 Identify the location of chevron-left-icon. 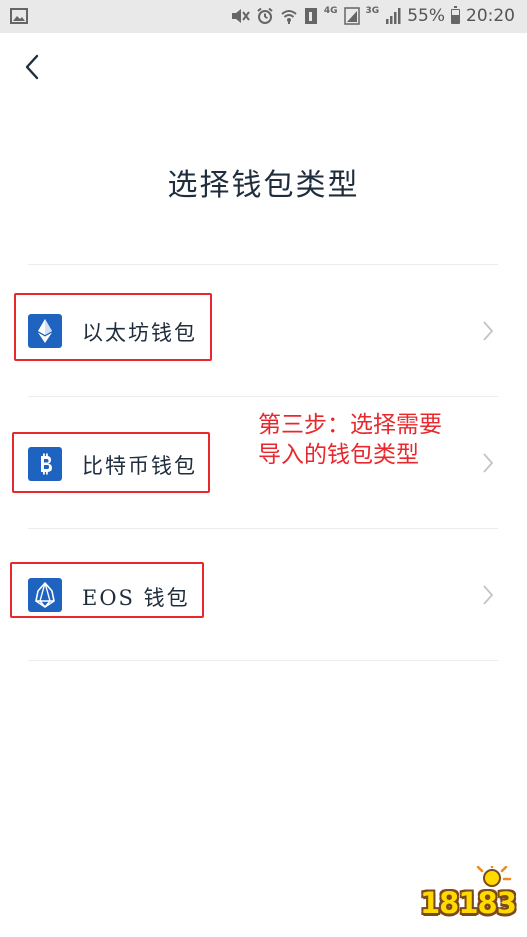
(32, 67).